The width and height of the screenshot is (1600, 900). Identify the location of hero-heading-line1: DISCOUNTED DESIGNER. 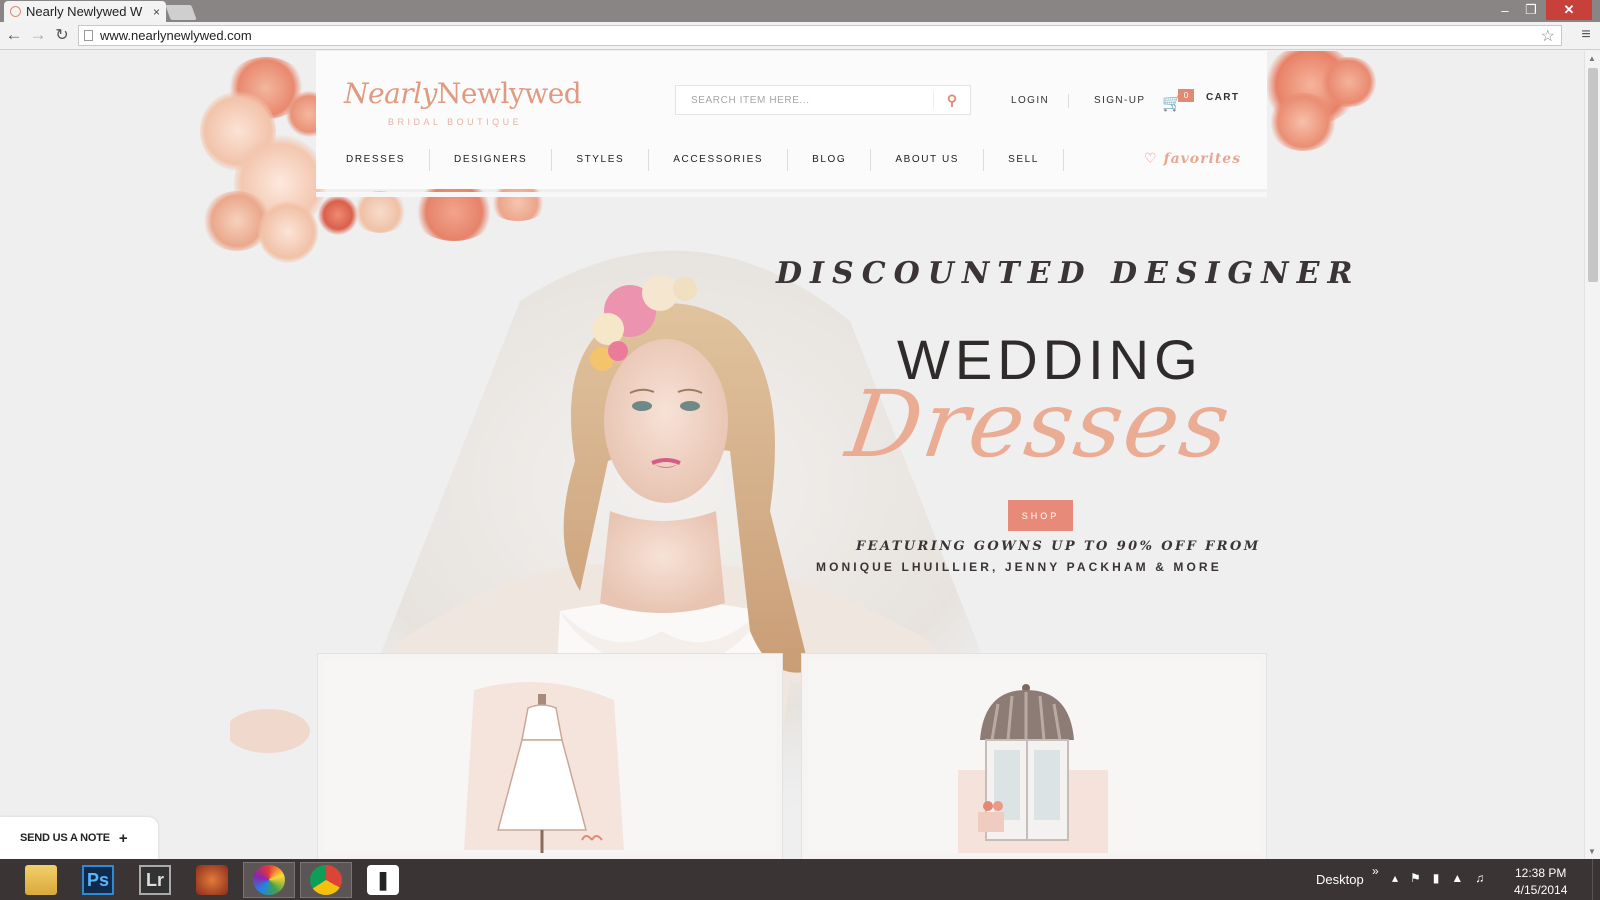
(1068, 273).